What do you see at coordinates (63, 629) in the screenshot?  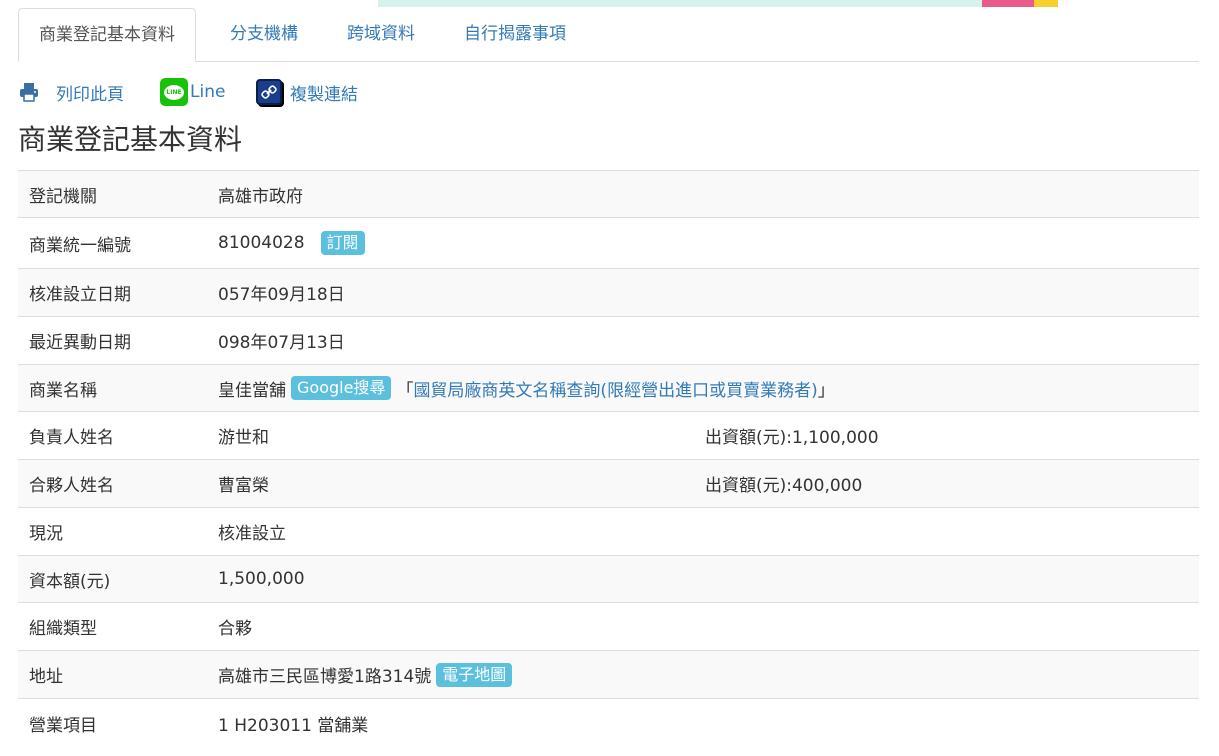 I see `row-label: 組織類型` at bounding box center [63, 629].